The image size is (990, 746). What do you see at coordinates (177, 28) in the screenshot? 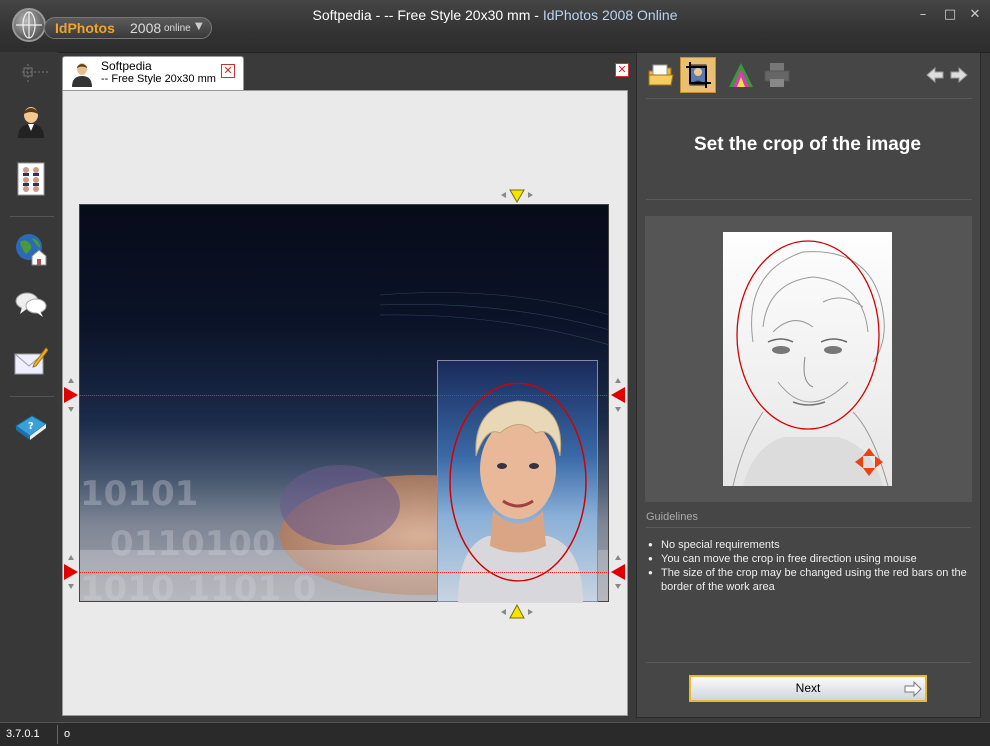
I see `logo-sub: online` at bounding box center [177, 28].